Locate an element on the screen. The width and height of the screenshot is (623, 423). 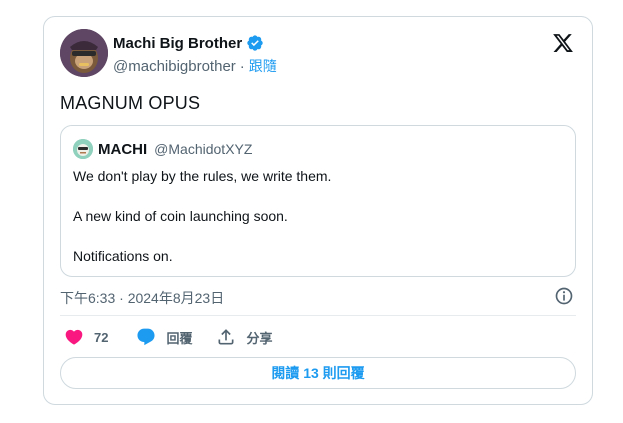
quoted-handle: @MachidotXYZ is located at coordinates (203, 149).